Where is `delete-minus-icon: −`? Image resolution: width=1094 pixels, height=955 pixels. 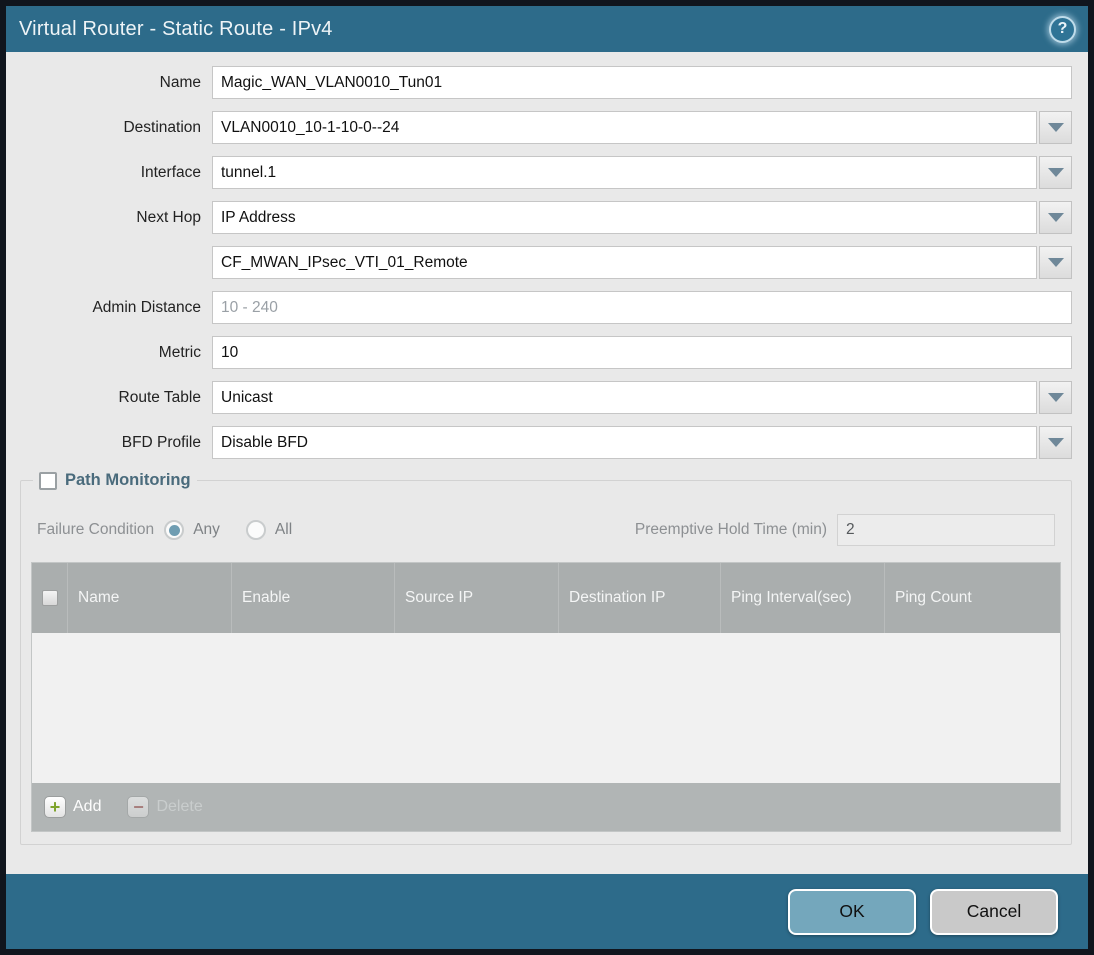
delete-minus-icon: − is located at coordinates (138, 807).